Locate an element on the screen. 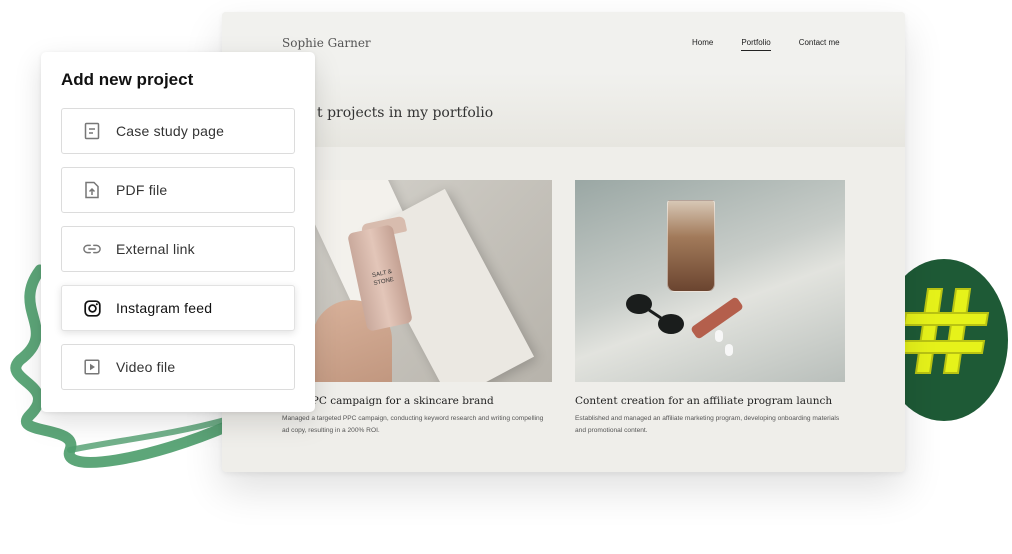  option-label: PDF file is located at coordinates (142, 190).